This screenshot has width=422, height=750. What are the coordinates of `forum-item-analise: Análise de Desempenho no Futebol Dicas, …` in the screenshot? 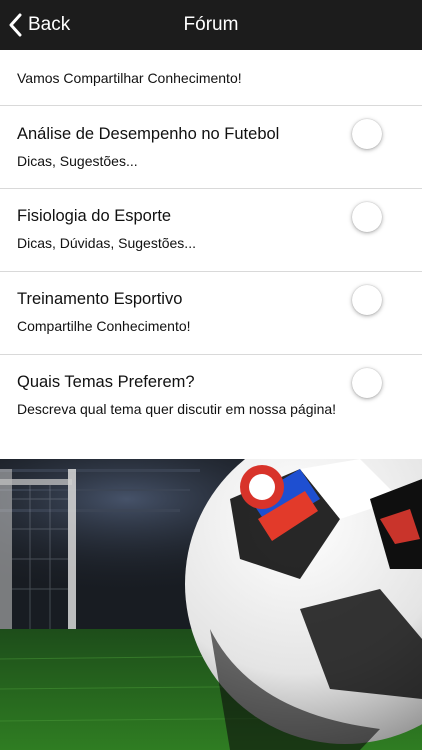 It's located at (211, 148).